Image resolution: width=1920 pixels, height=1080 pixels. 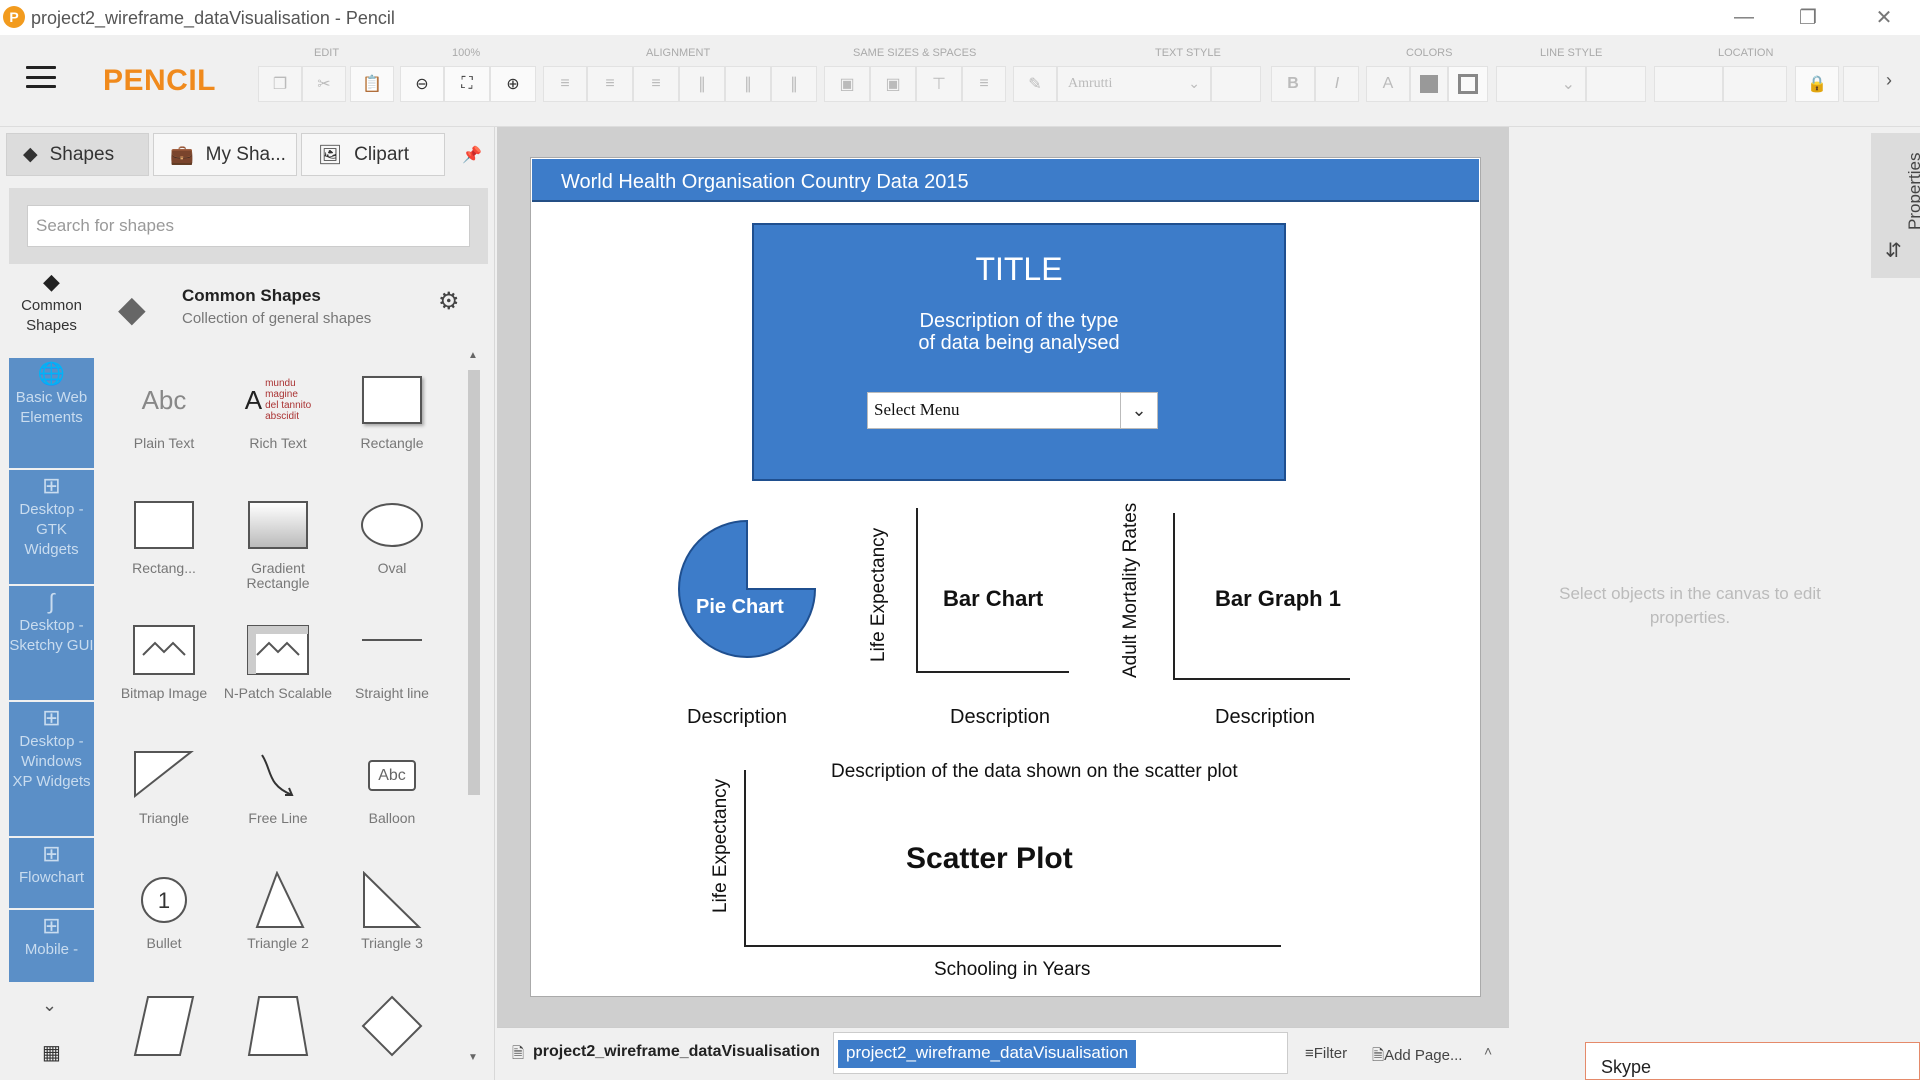 I want to click on shape-plain-text: Abc Plain Text, so click(x=164, y=407).